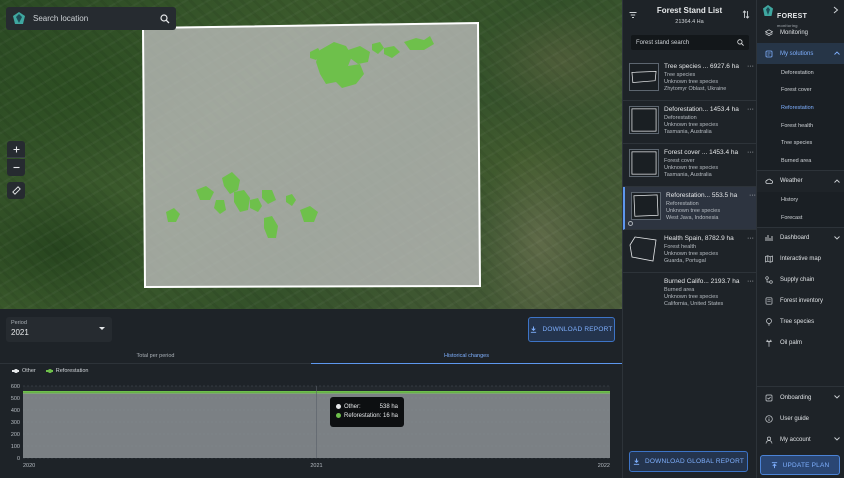 This screenshot has width=844, height=478. Describe the element at coordinates (795, 418) in the screenshot. I see `nav-label-user-guide: User guide` at that location.